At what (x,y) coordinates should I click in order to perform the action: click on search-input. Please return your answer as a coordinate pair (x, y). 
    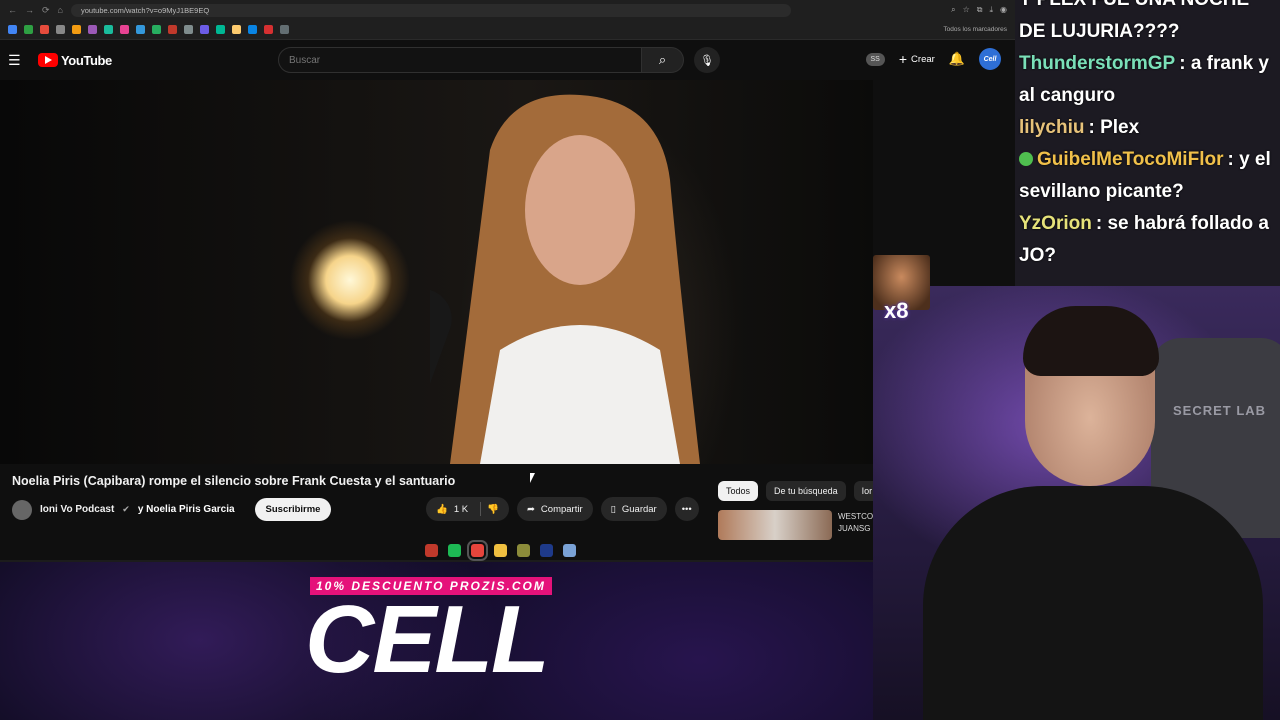
    Looking at the image, I should click on (460, 60).